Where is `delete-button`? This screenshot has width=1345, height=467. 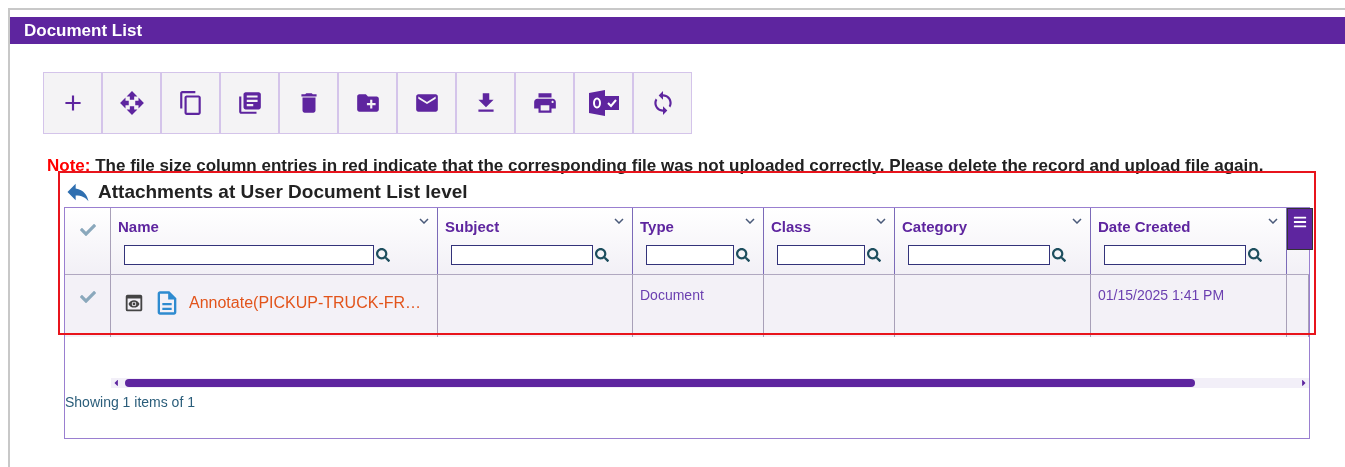 delete-button is located at coordinates (308, 103).